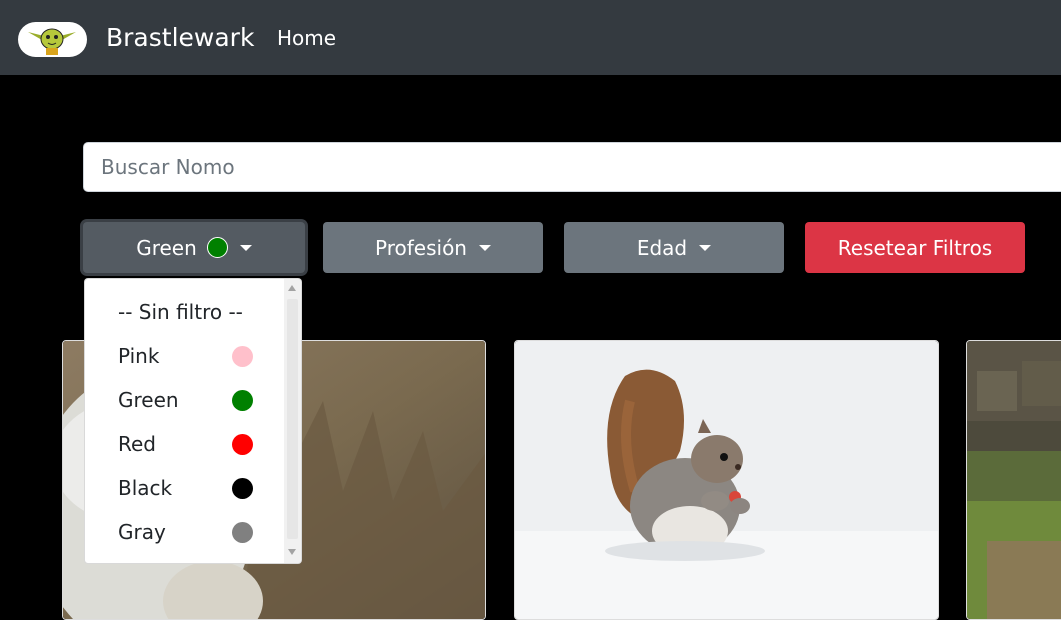 This screenshot has width=1061, height=620. I want to click on dropdown-item-pink: Pink, so click(185, 356).